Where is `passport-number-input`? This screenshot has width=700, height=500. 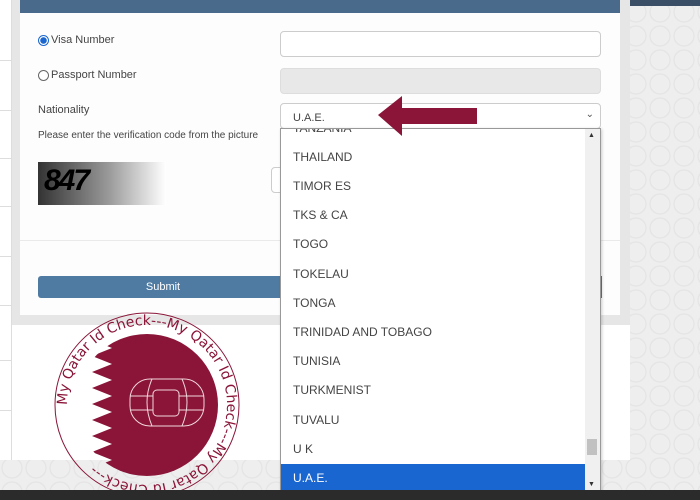 passport-number-input is located at coordinates (440, 81).